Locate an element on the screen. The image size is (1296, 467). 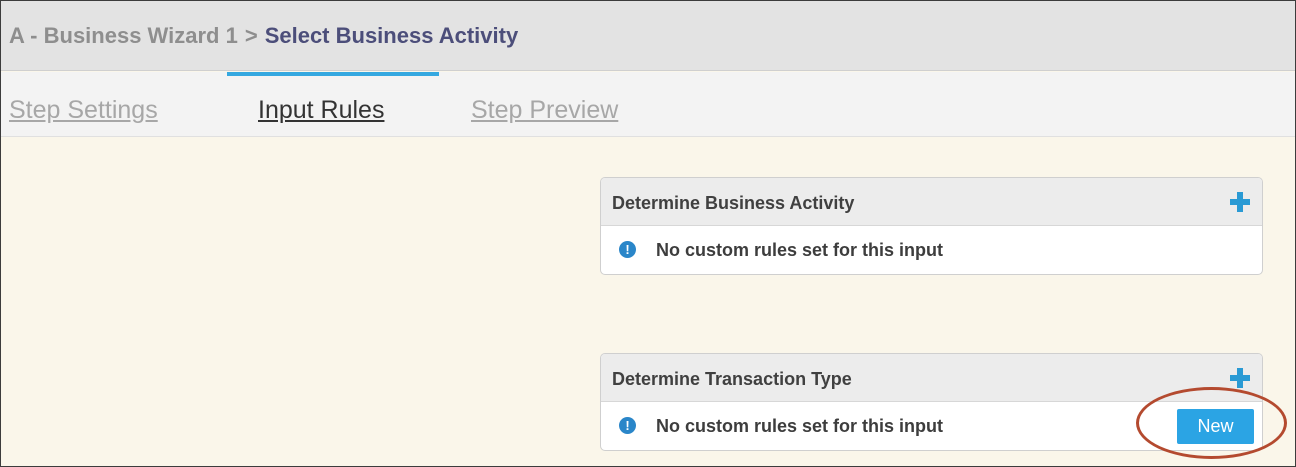
panel-title: Determine Transaction Type is located at coordinates (732, 379).